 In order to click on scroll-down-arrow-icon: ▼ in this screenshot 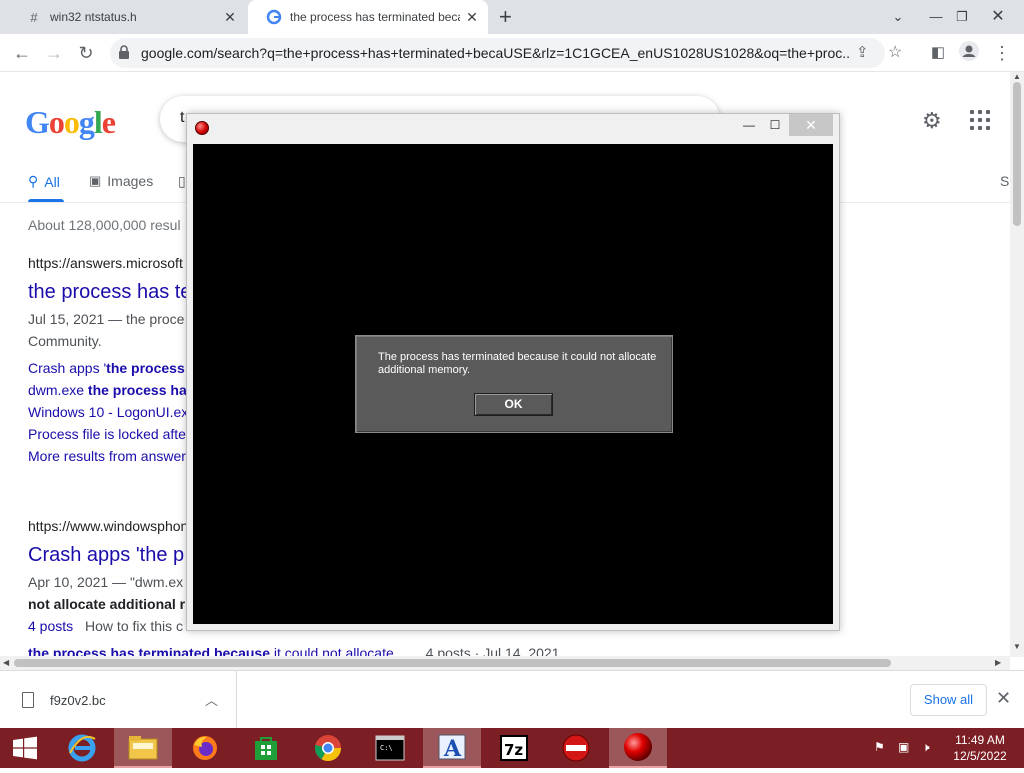, I will do `click(1017, 646)`.